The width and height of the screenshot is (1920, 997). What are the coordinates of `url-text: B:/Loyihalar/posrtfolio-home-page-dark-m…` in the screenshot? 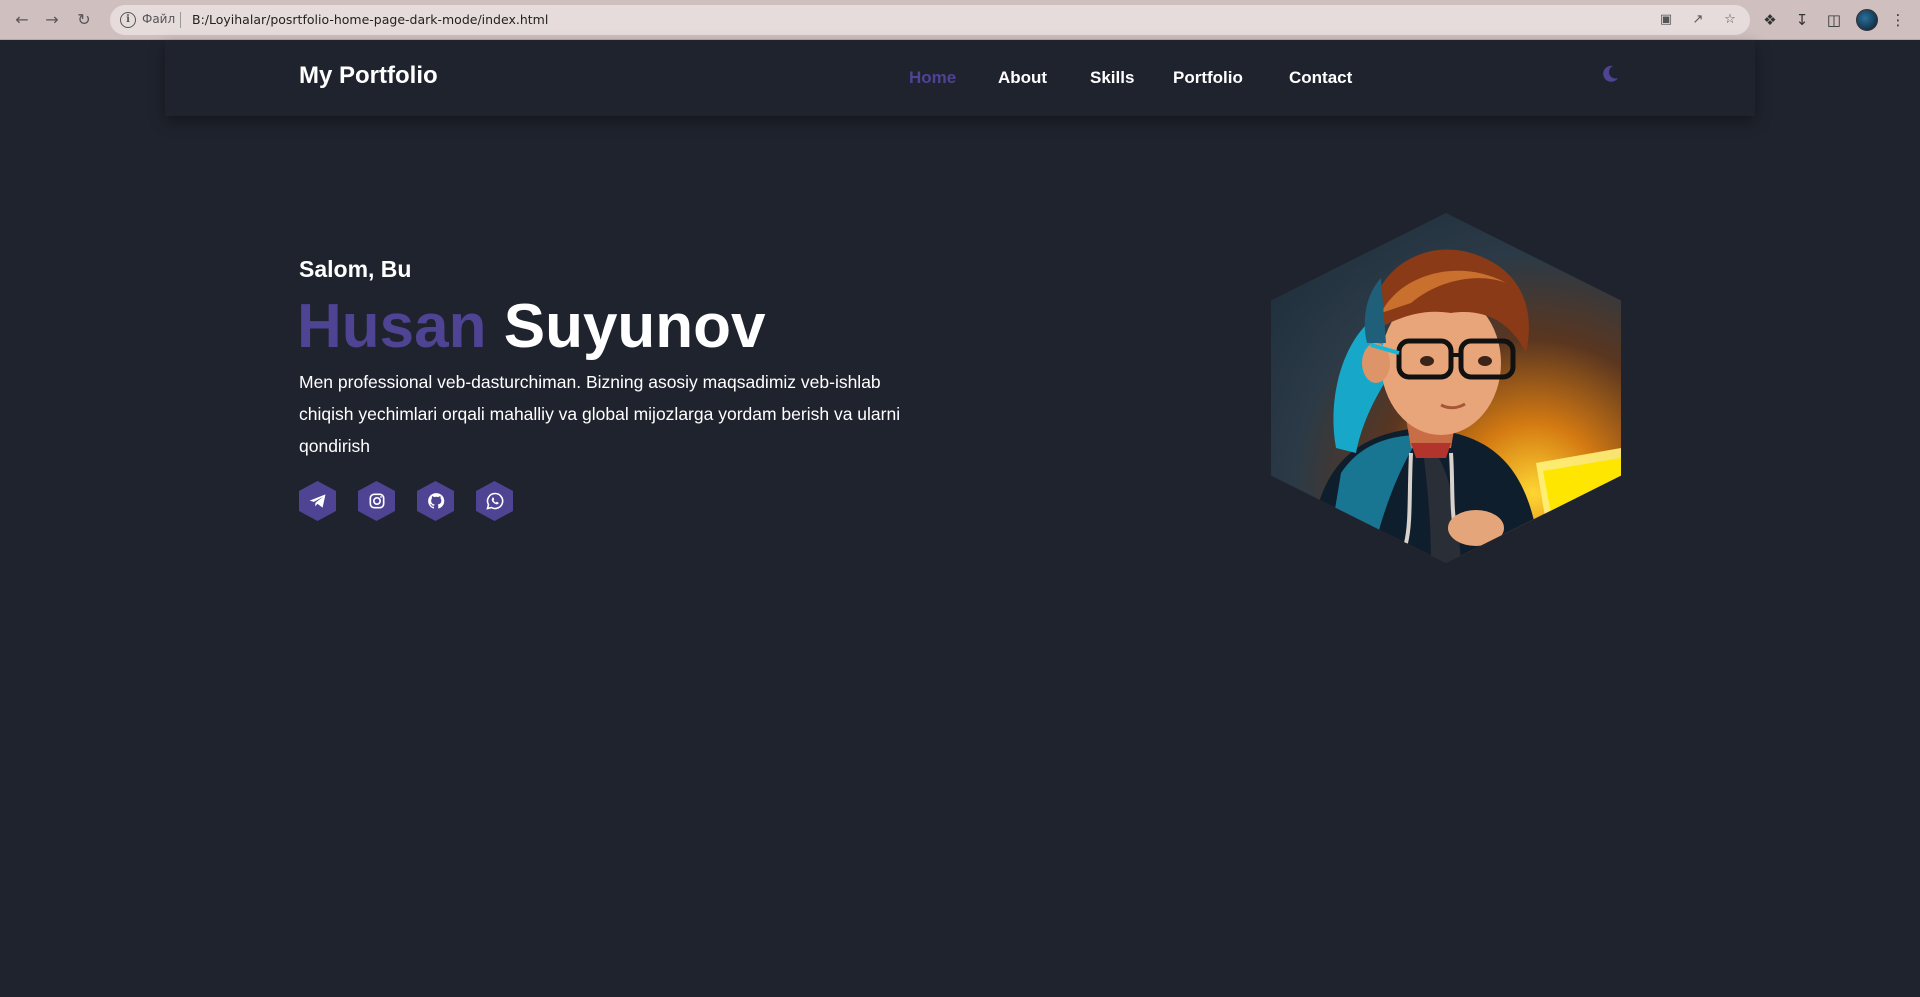 It's located at (370, 19).